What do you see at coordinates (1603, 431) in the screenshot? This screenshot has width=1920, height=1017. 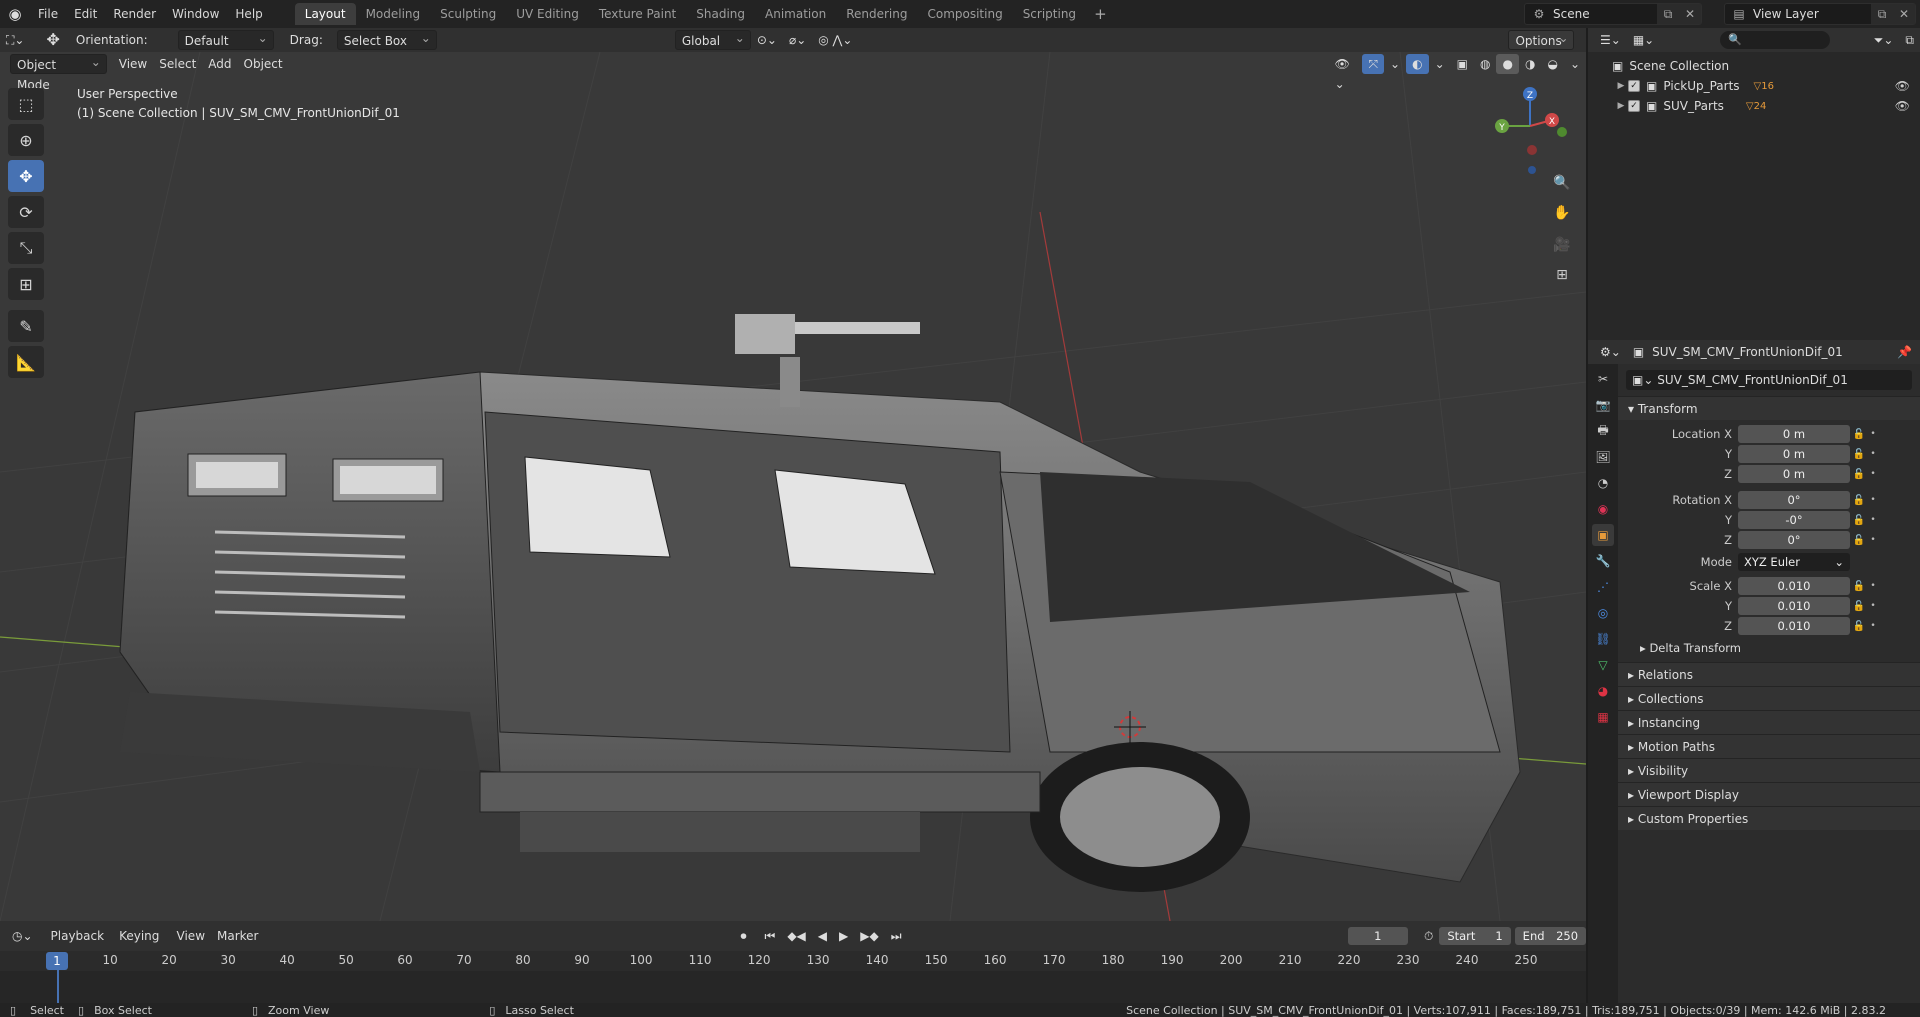 I see `output-tab-icon: 🖶` at bounding box center [1603, 431].